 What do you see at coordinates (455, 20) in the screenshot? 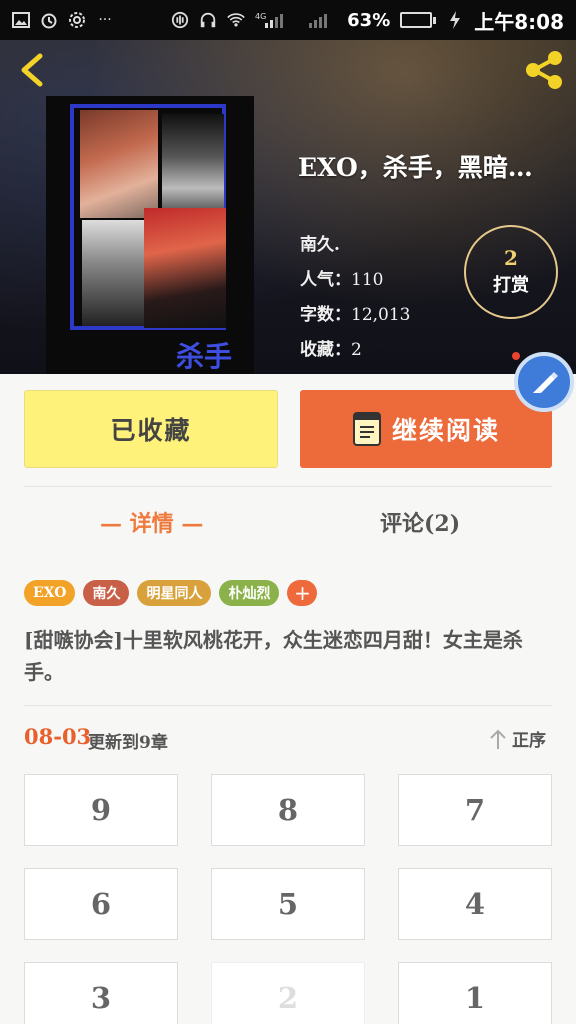
I see `charging-icon` at bounding box center [455, 20].